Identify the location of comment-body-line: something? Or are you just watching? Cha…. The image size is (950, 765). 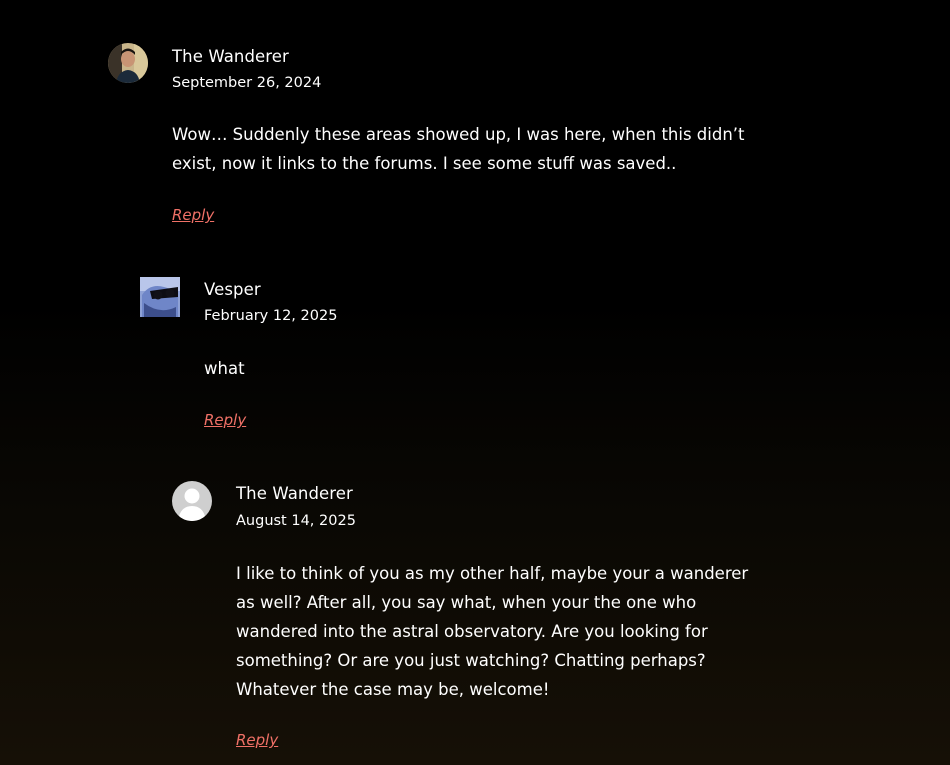
(471, 660).